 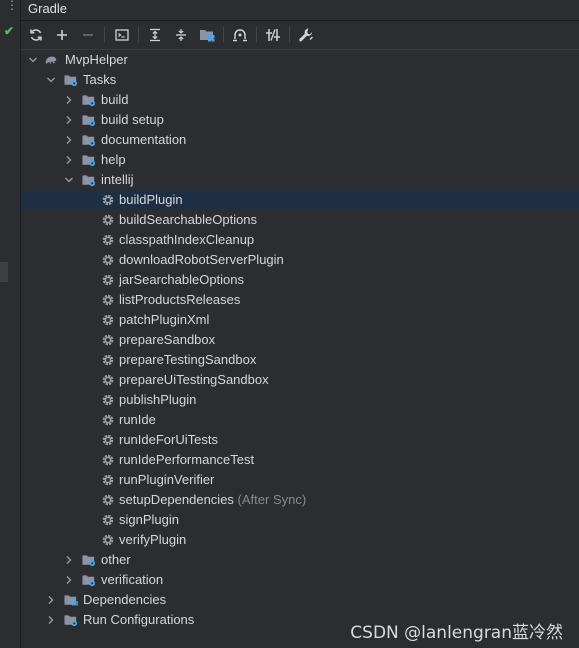 I want to click on gradle-elephant-icon, so click(x=51, y=60).